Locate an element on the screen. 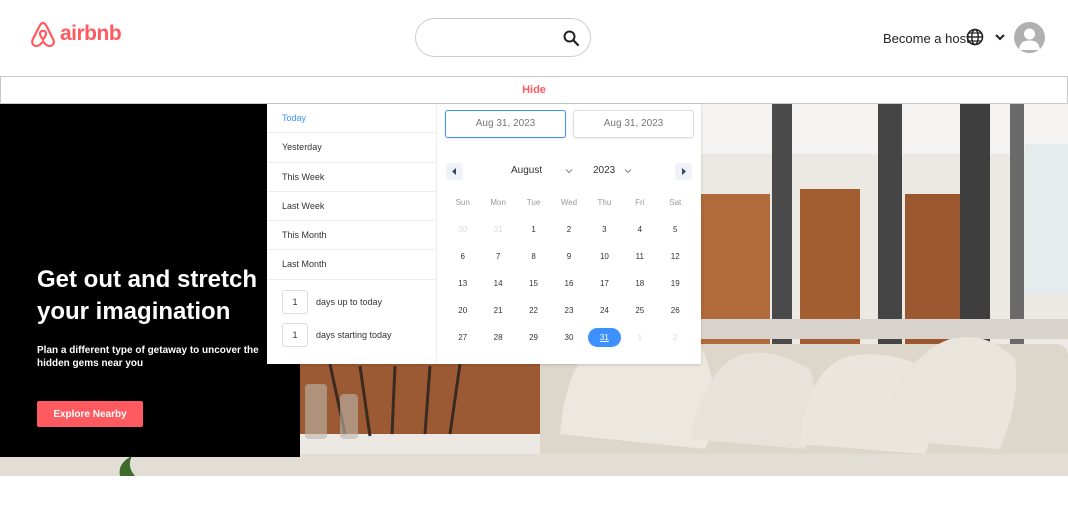 This screenshot has height=509, width=1068. weekday-label: Mon is located at coordinates (498, 202).